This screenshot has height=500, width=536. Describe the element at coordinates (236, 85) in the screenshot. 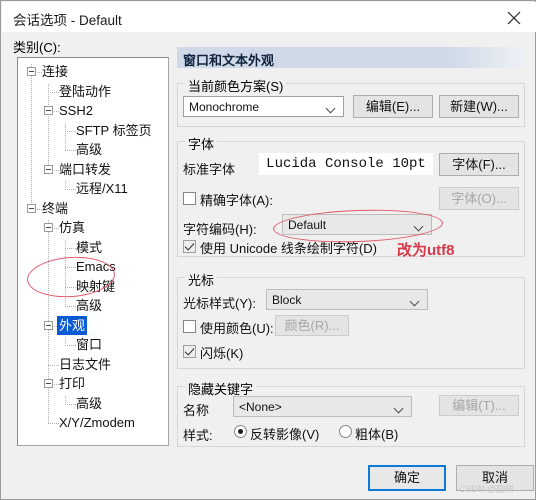

I see `color-scheme-group-label: 当前颜色方案(S)` at that location.